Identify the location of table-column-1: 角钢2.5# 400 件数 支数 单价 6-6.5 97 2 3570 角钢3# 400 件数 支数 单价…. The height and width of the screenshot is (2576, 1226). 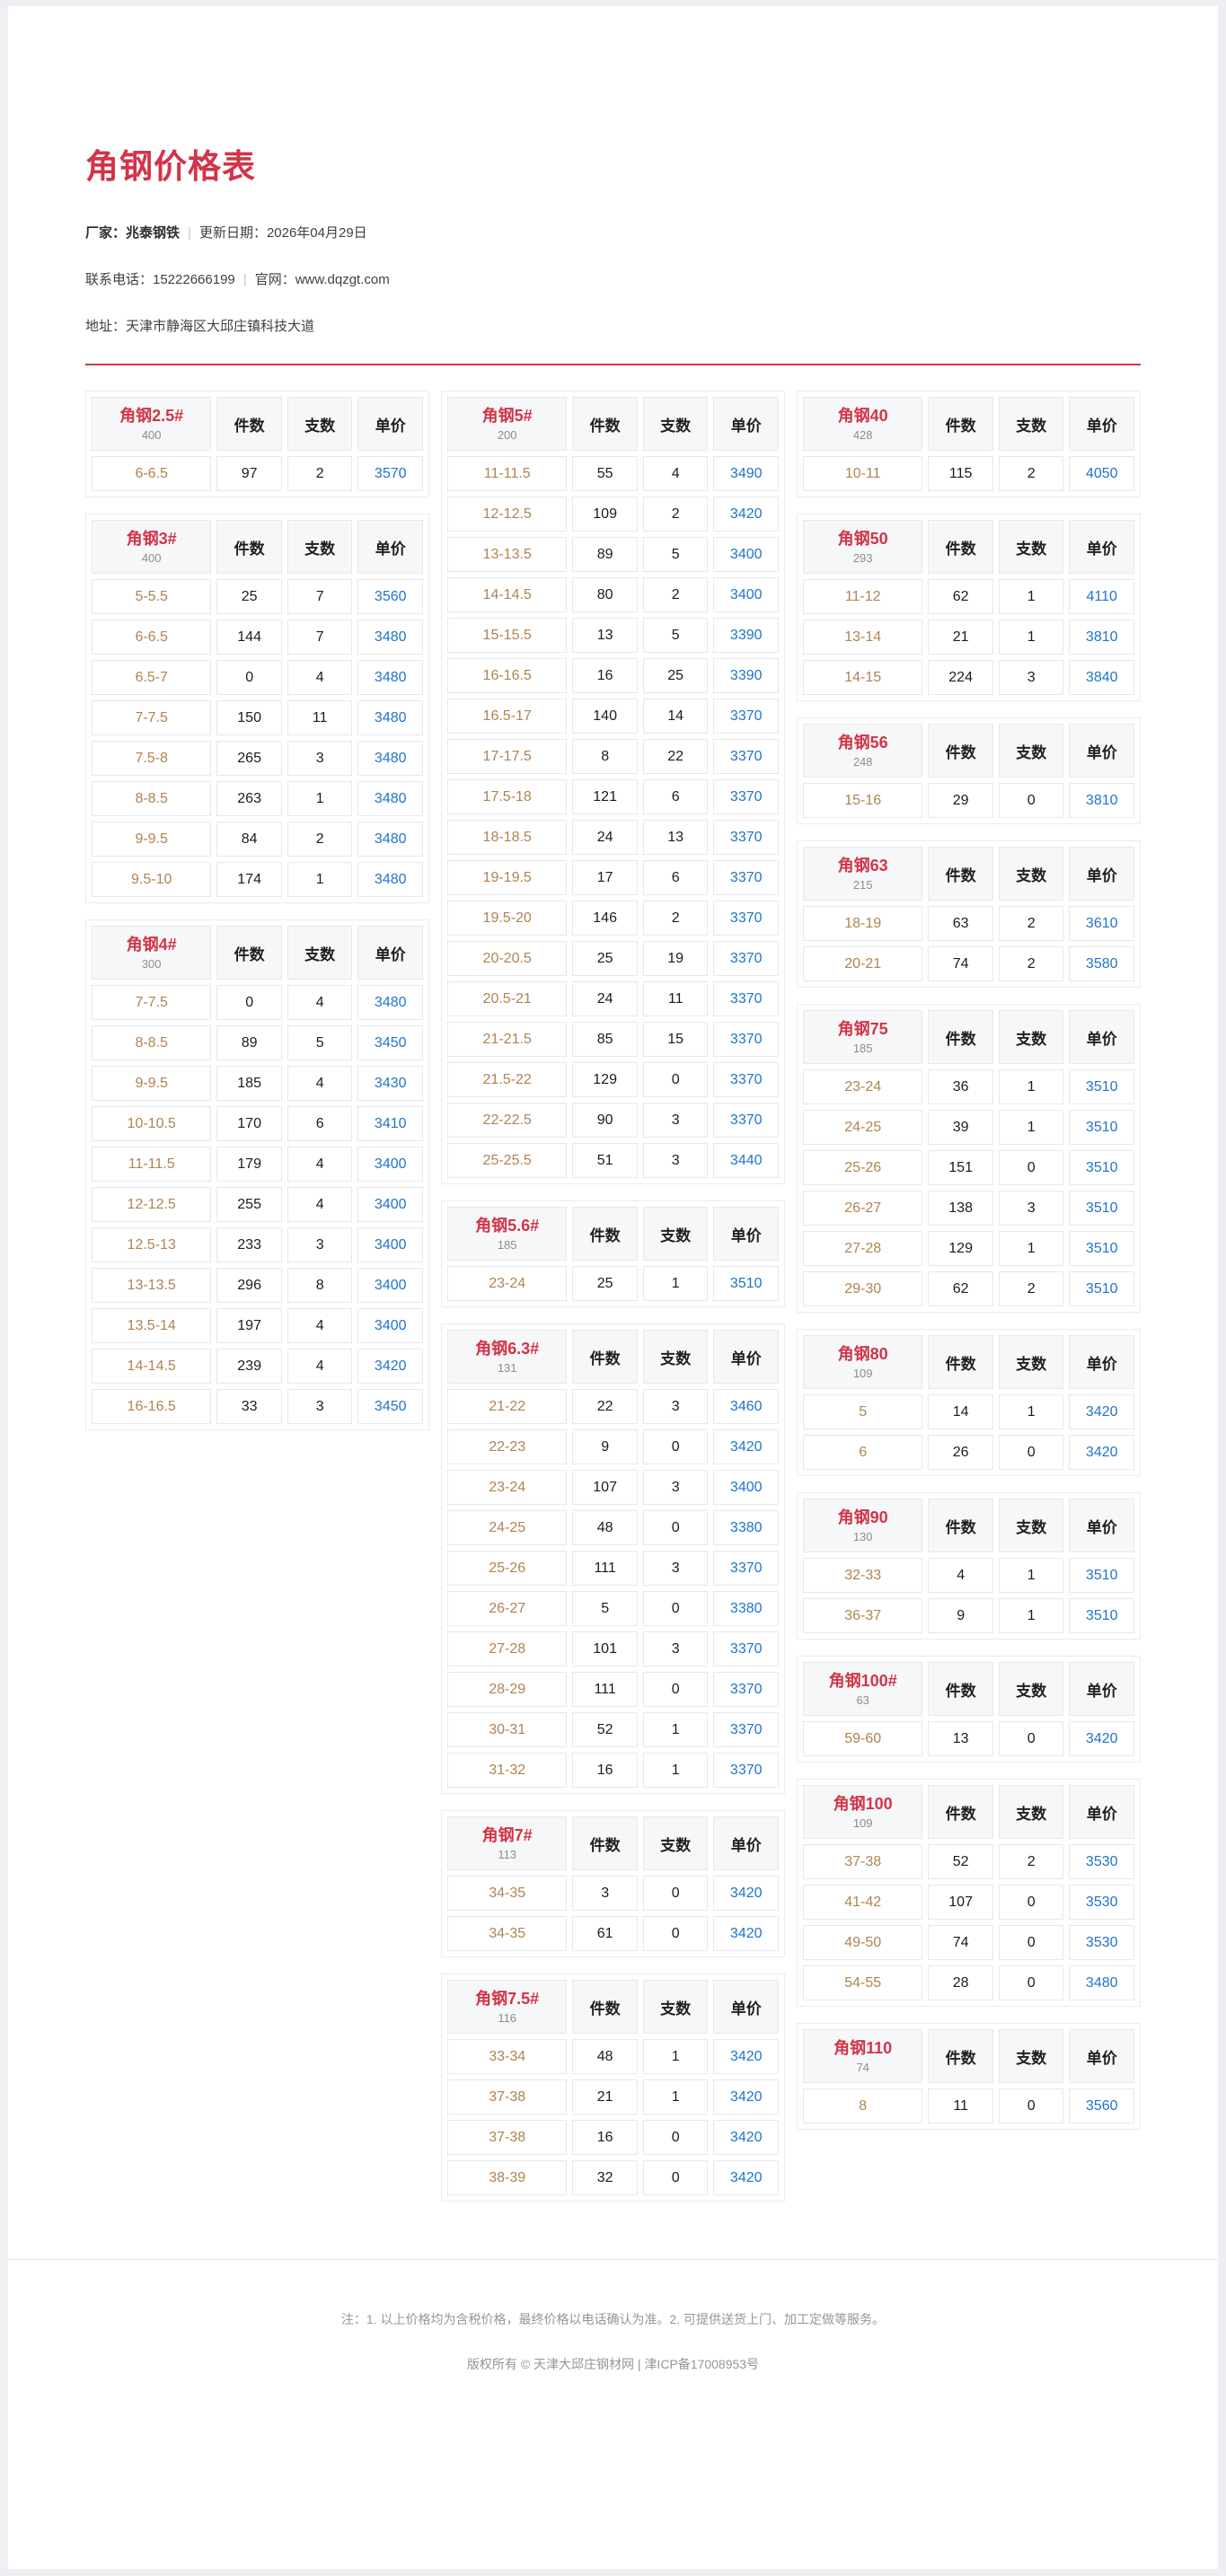
(257, 910).